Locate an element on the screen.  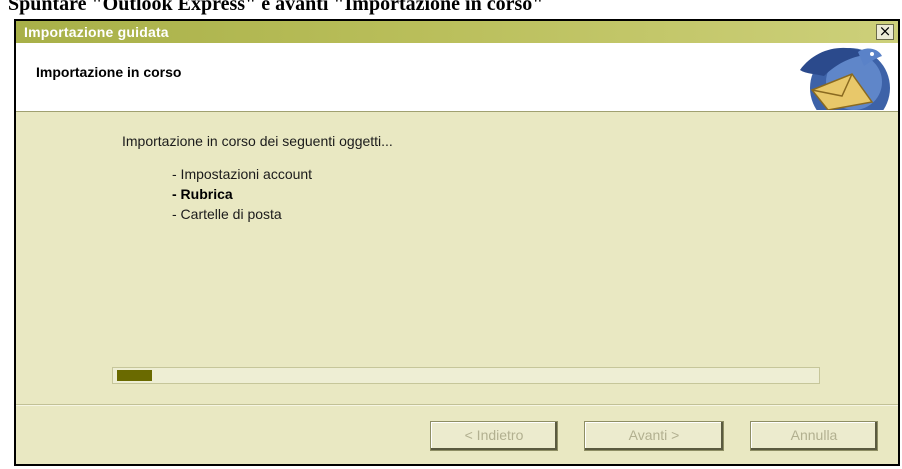
page-title: Importazione in corso is located at coordinates (109, 72).